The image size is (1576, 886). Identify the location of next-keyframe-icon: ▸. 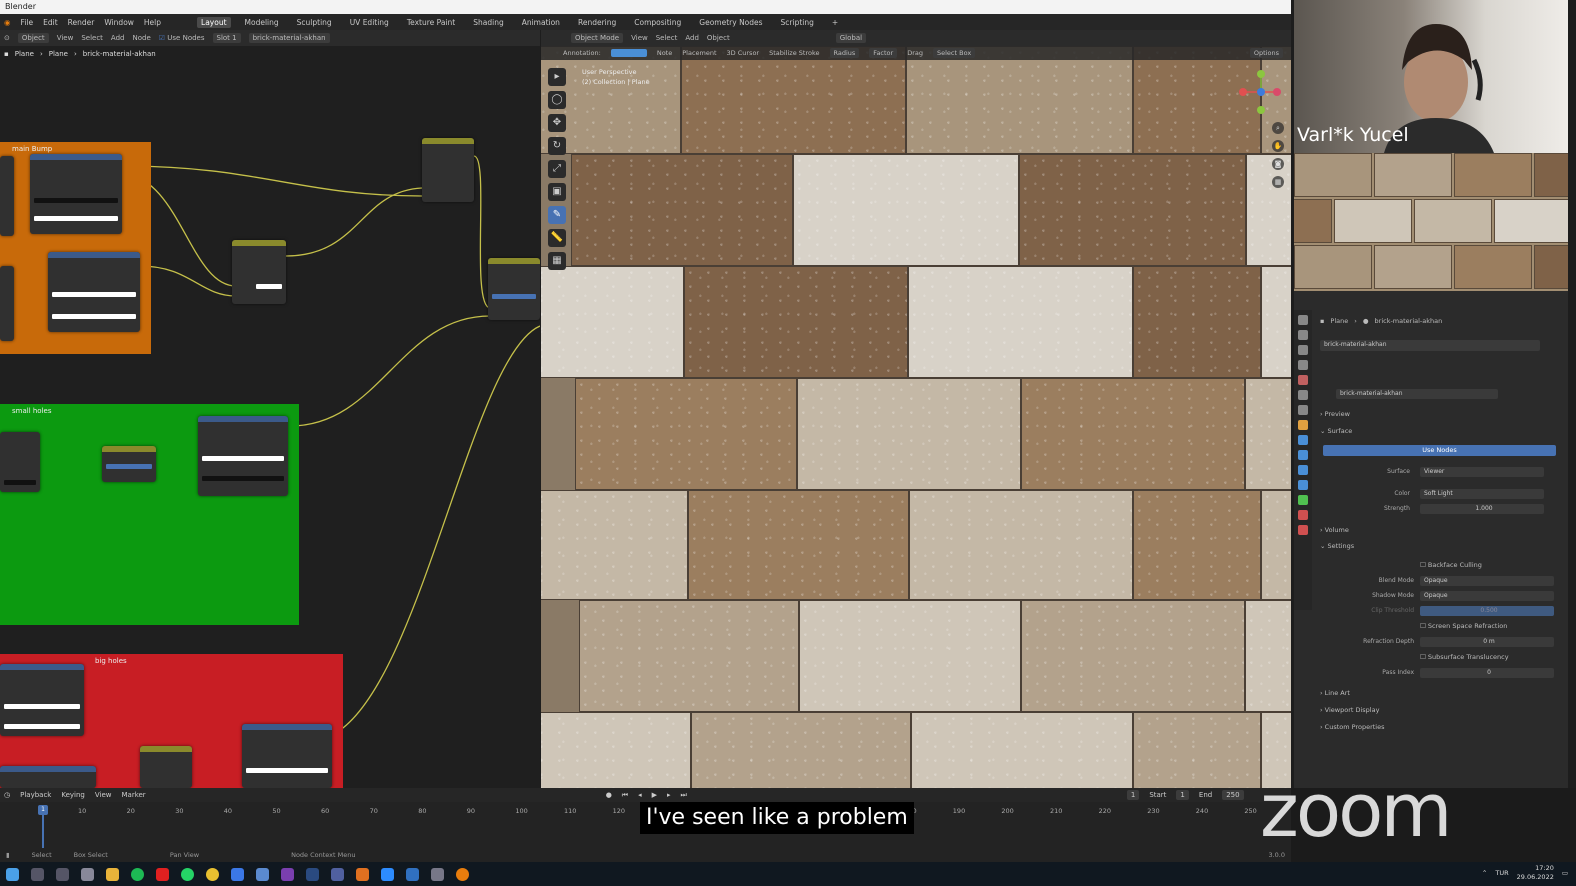
(669, 795).